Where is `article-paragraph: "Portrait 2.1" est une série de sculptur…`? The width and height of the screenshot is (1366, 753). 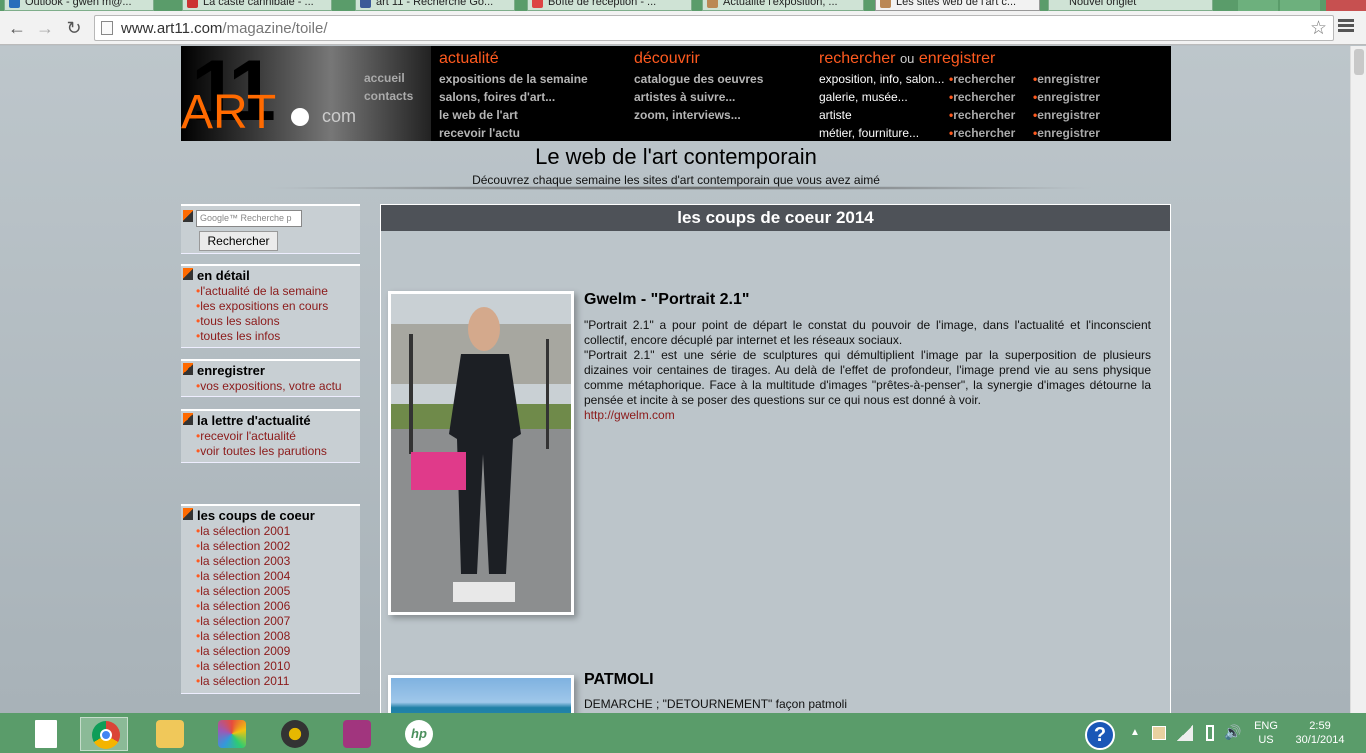 article-paragraph: "Portrait 2.1" est une série de sculptur… is located at coordinates (867, 377).